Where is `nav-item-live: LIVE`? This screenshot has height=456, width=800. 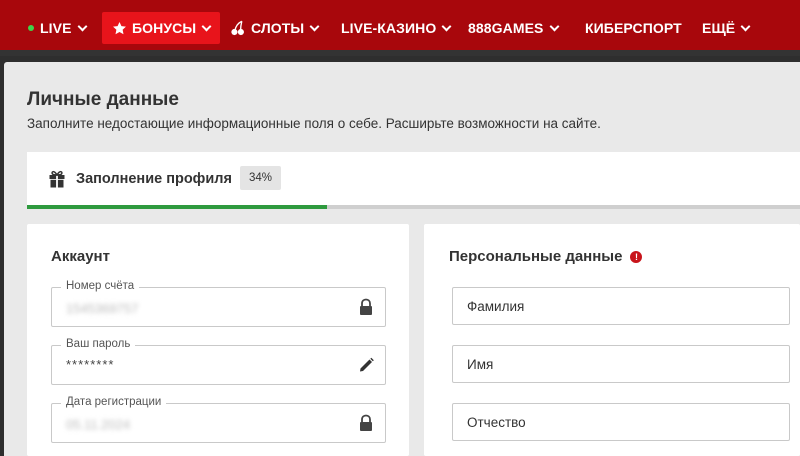
nav-item-live: LIVE is located at coordinates (57, 28).